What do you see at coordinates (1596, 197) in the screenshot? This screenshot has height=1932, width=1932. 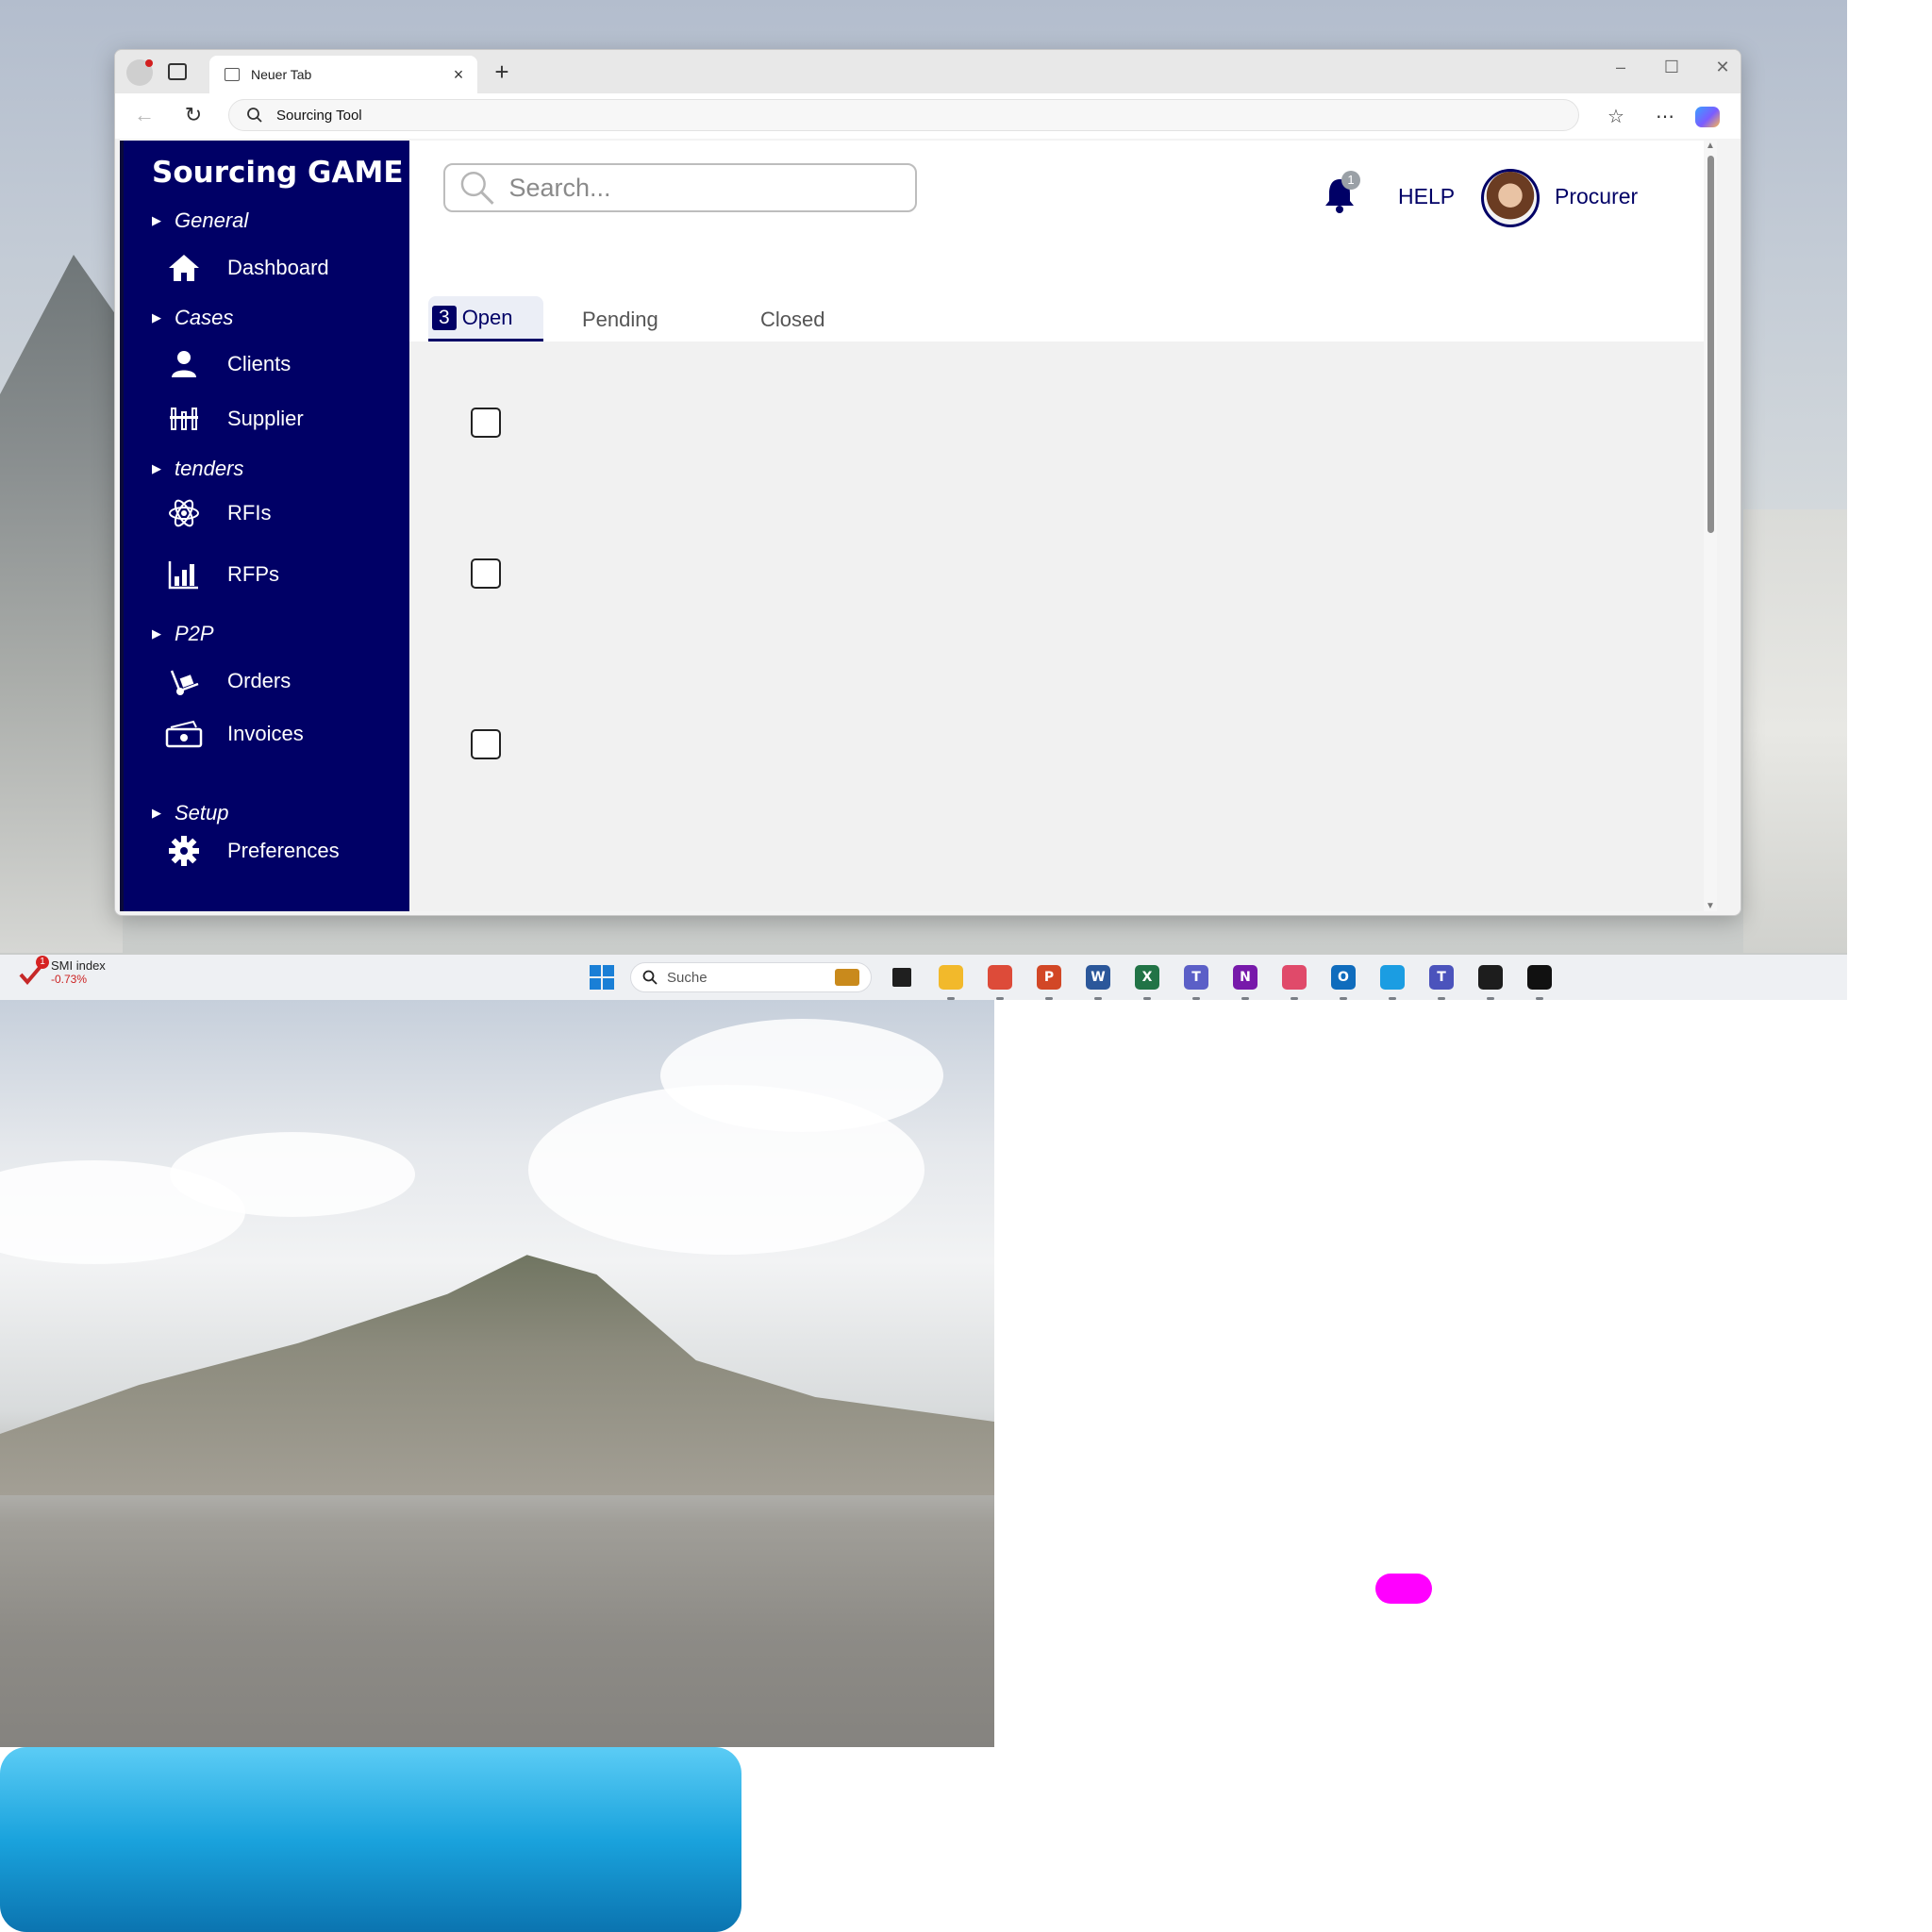 I see `user-role: Procurer` at bounding box center [1596, 197].